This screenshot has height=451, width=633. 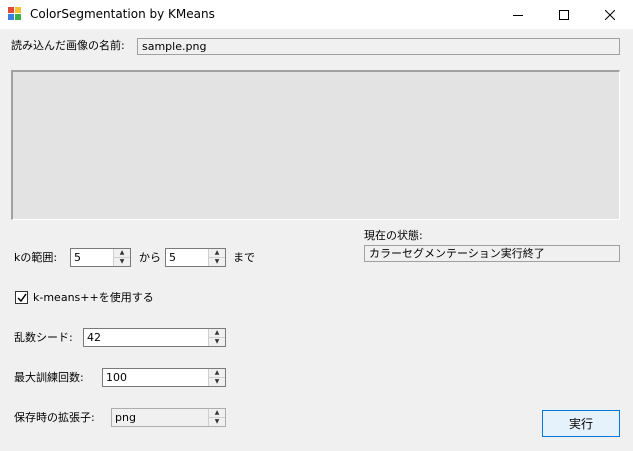 I want to click on max-iter-stepper: 100 ▲ ▼, so click(x=164, y=377).